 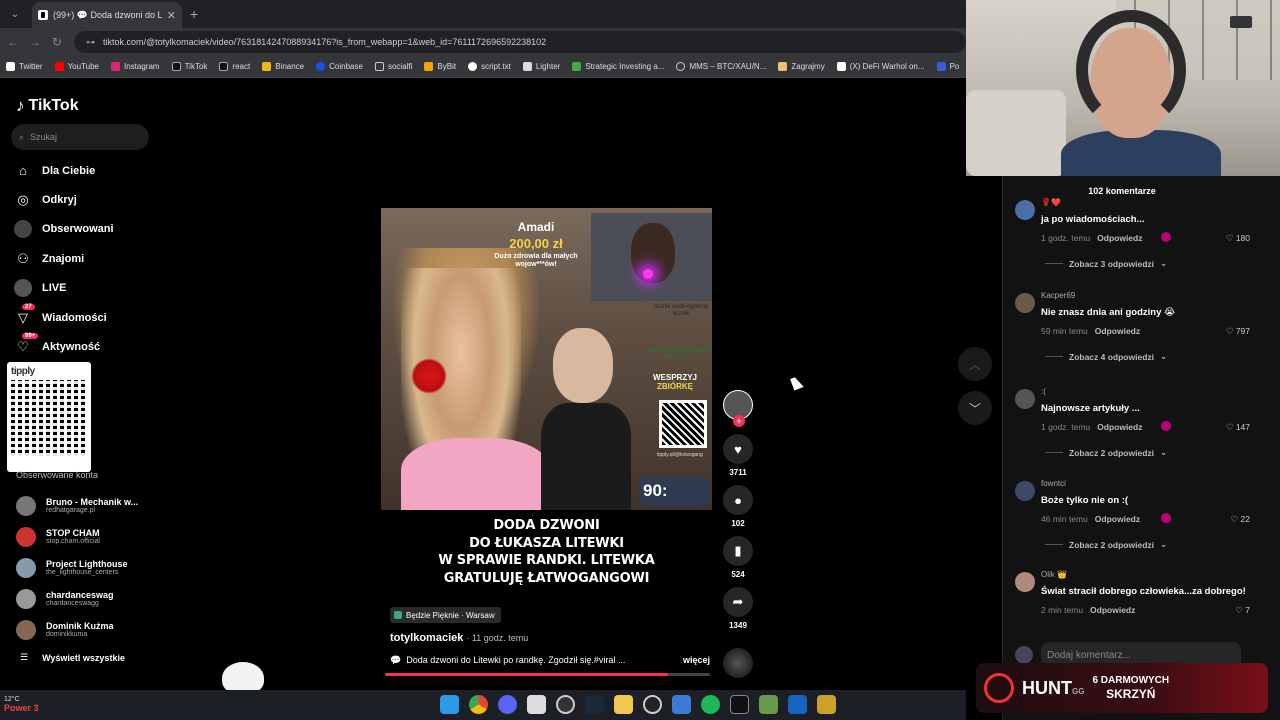 I want to click on bookmark-item: ByBit, so click(x=440, y=66).